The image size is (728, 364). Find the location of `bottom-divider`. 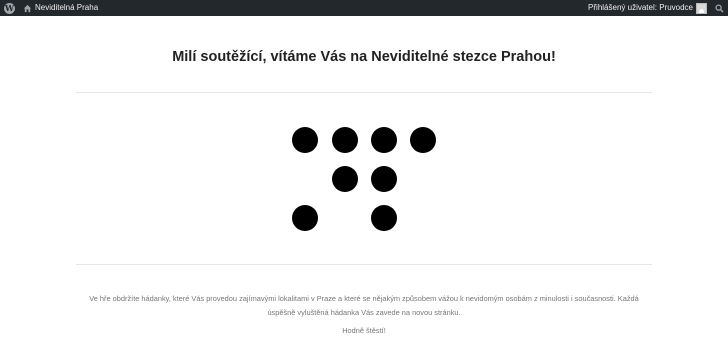

bottom-divider is located at coordinates (364, 264).